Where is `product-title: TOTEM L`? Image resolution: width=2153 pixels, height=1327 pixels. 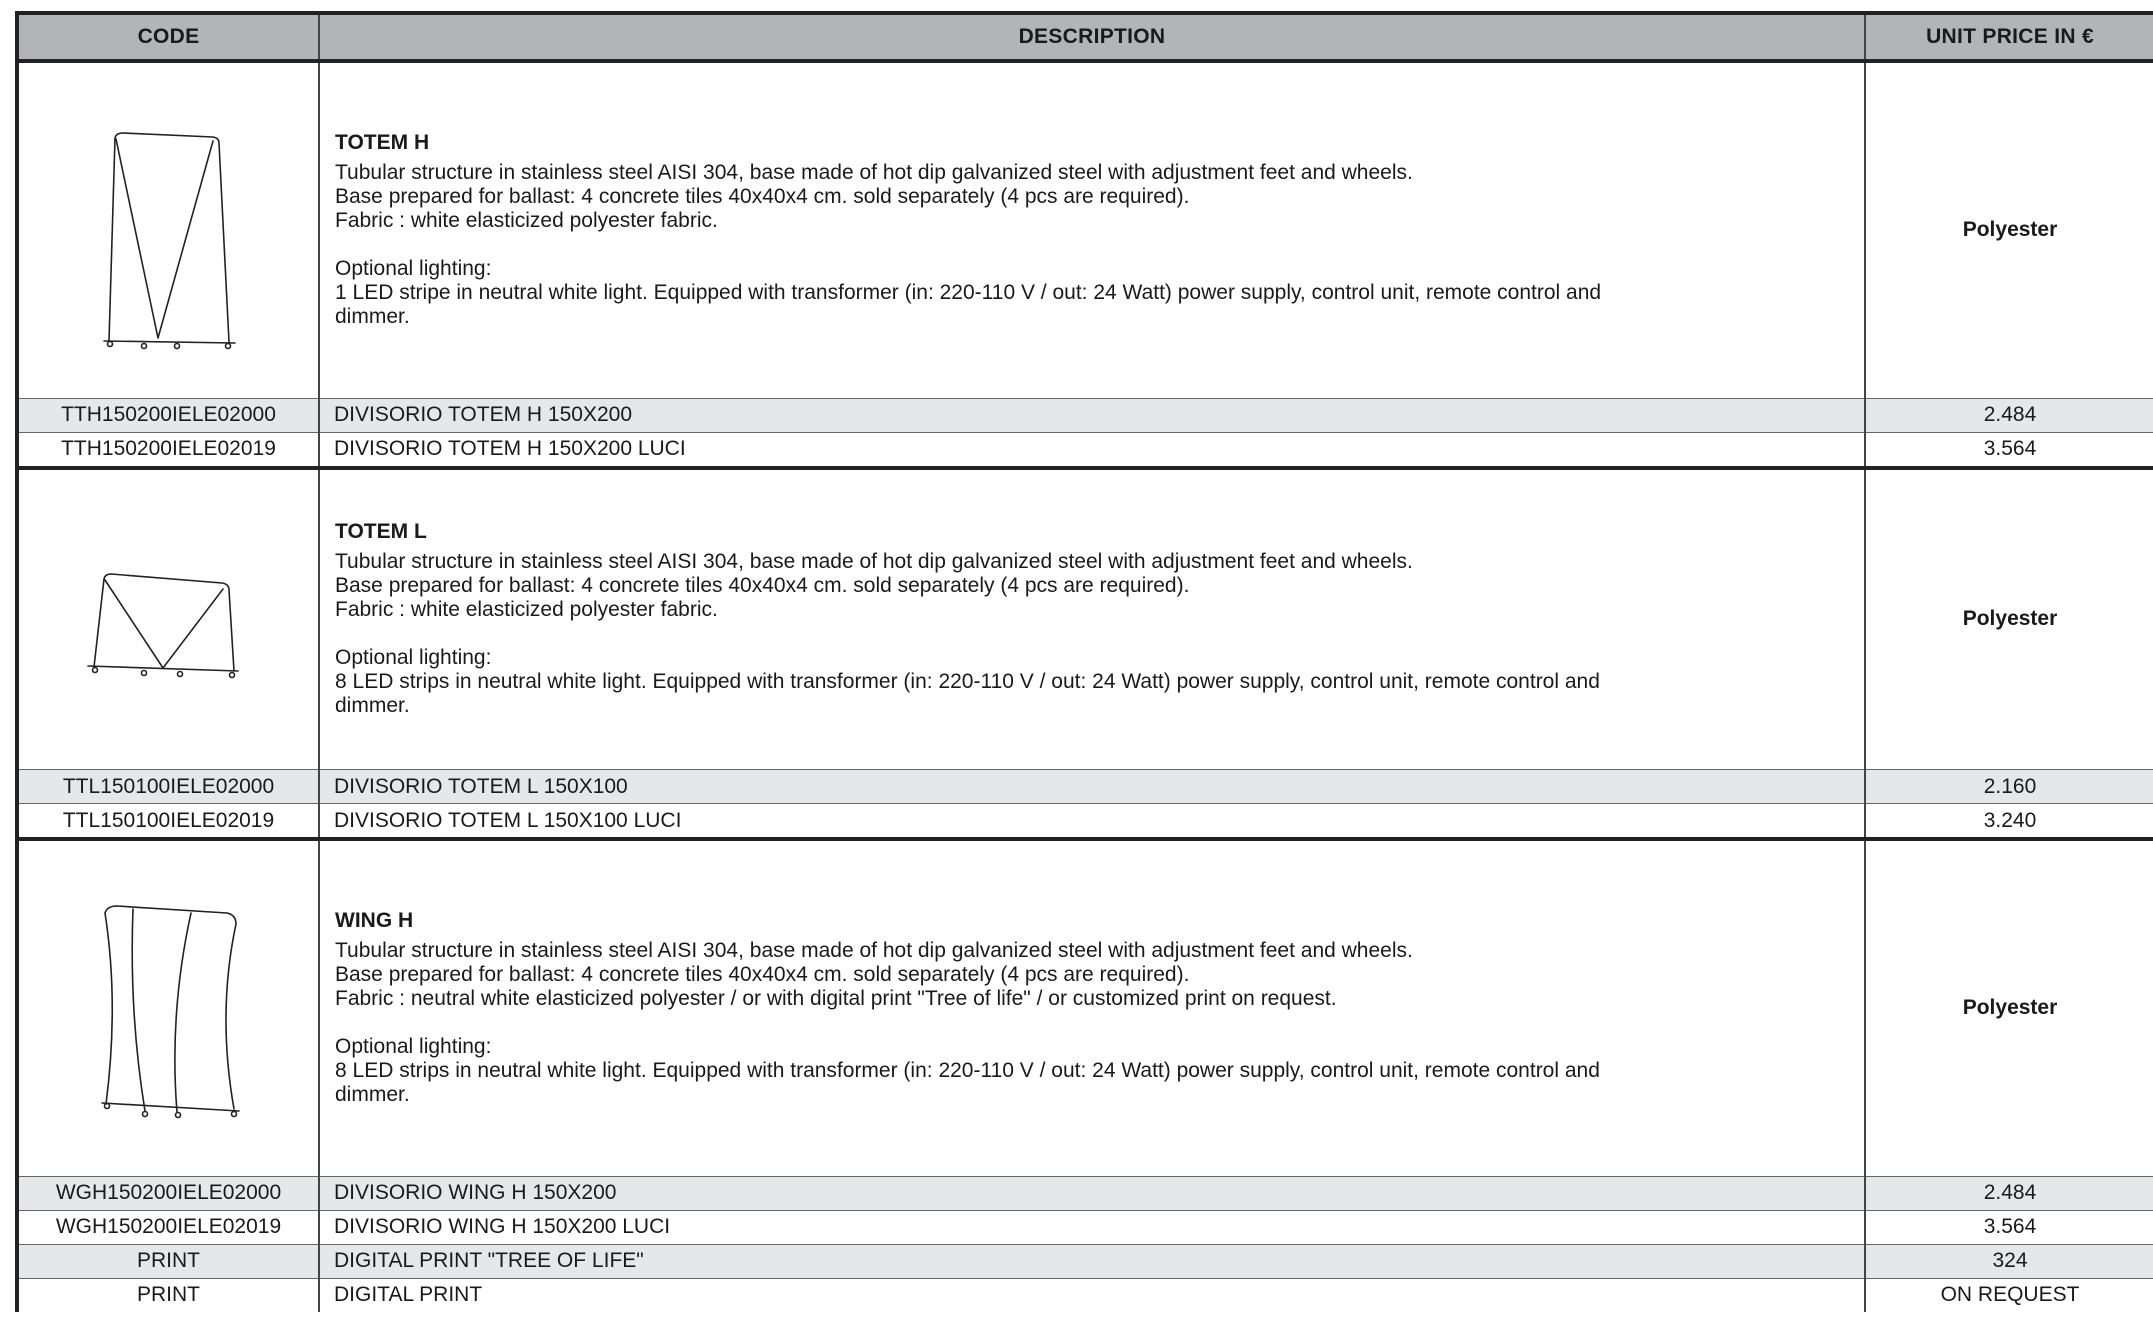 product-title: TOTEM L is located at coordinates (381, 532).